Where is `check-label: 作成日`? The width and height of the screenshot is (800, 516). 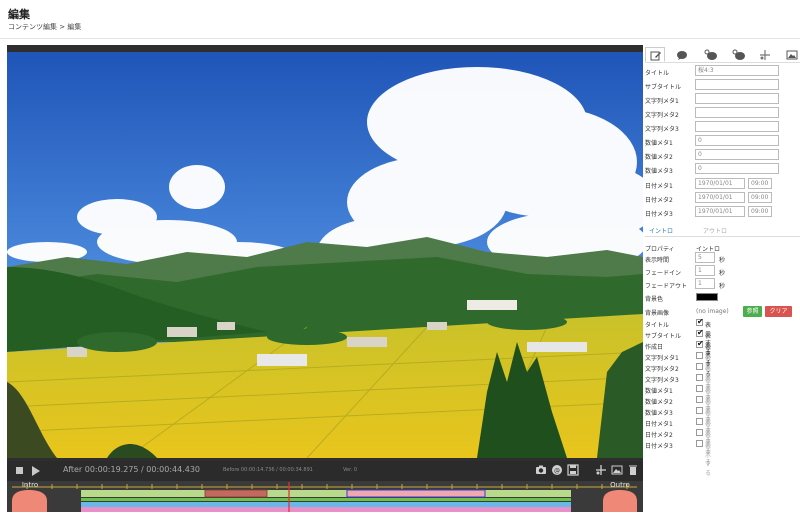 check-label: 作成日 is located at coordinates (654, 347).